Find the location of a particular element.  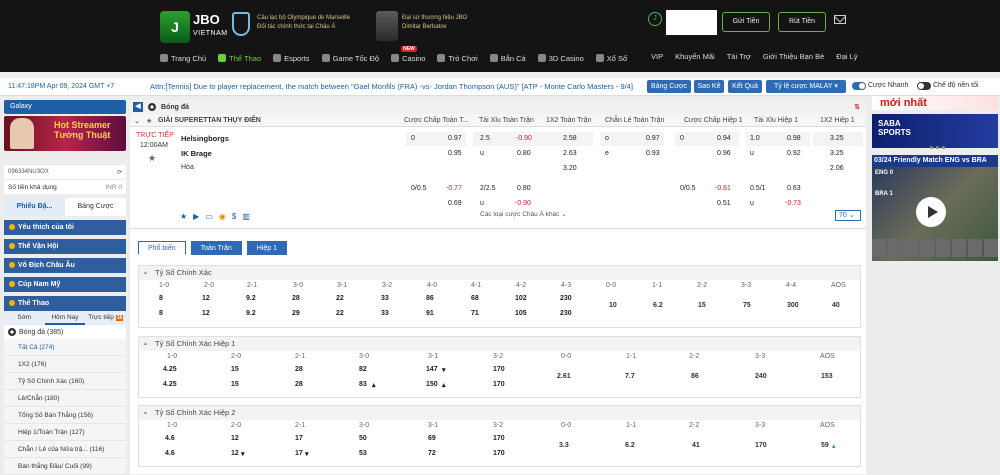

play-icon: ▶ is located at coordinates (196, 216).